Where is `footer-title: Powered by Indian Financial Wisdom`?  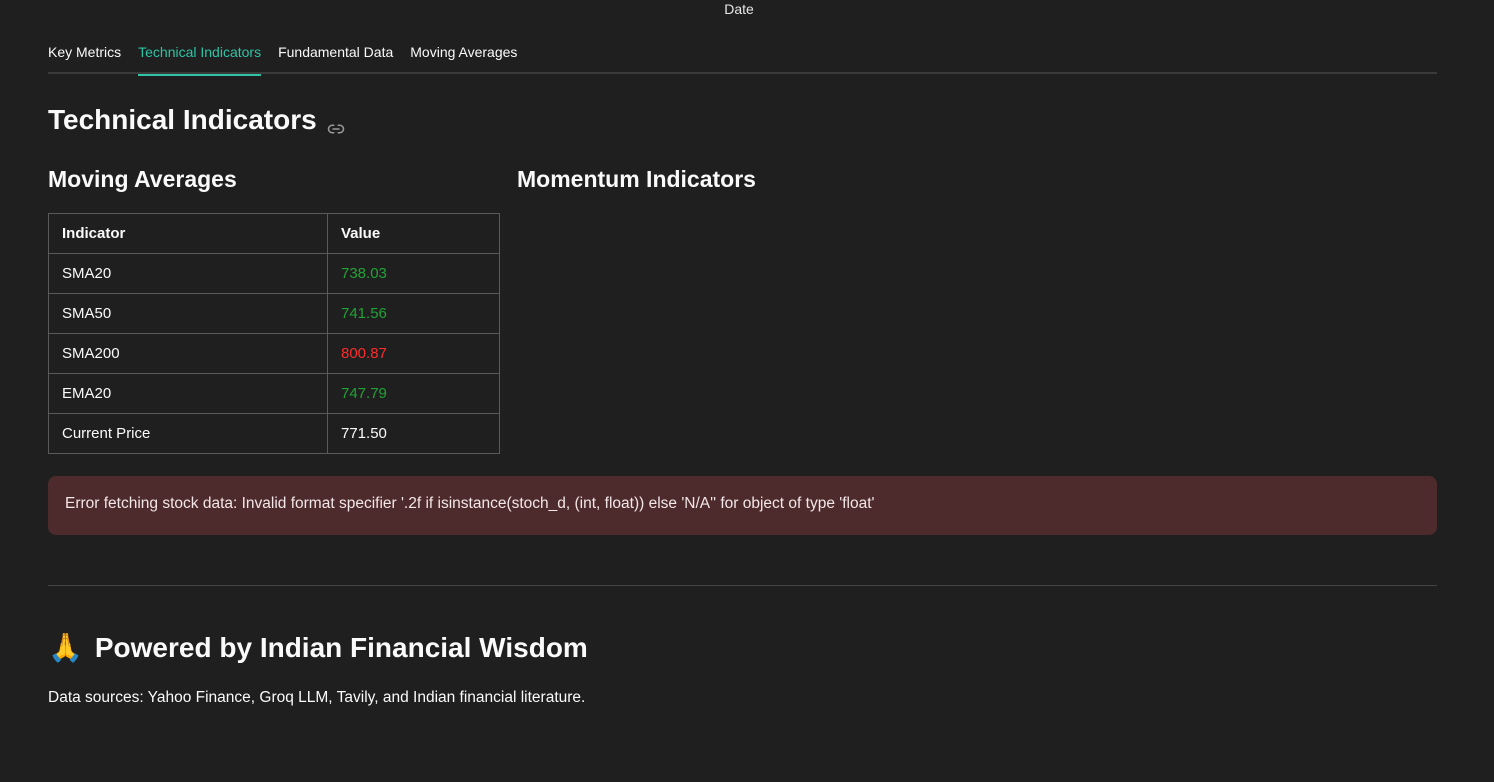 footer-title: Powered by Indian Financial Wisdom is located at coordinates (341, 647).